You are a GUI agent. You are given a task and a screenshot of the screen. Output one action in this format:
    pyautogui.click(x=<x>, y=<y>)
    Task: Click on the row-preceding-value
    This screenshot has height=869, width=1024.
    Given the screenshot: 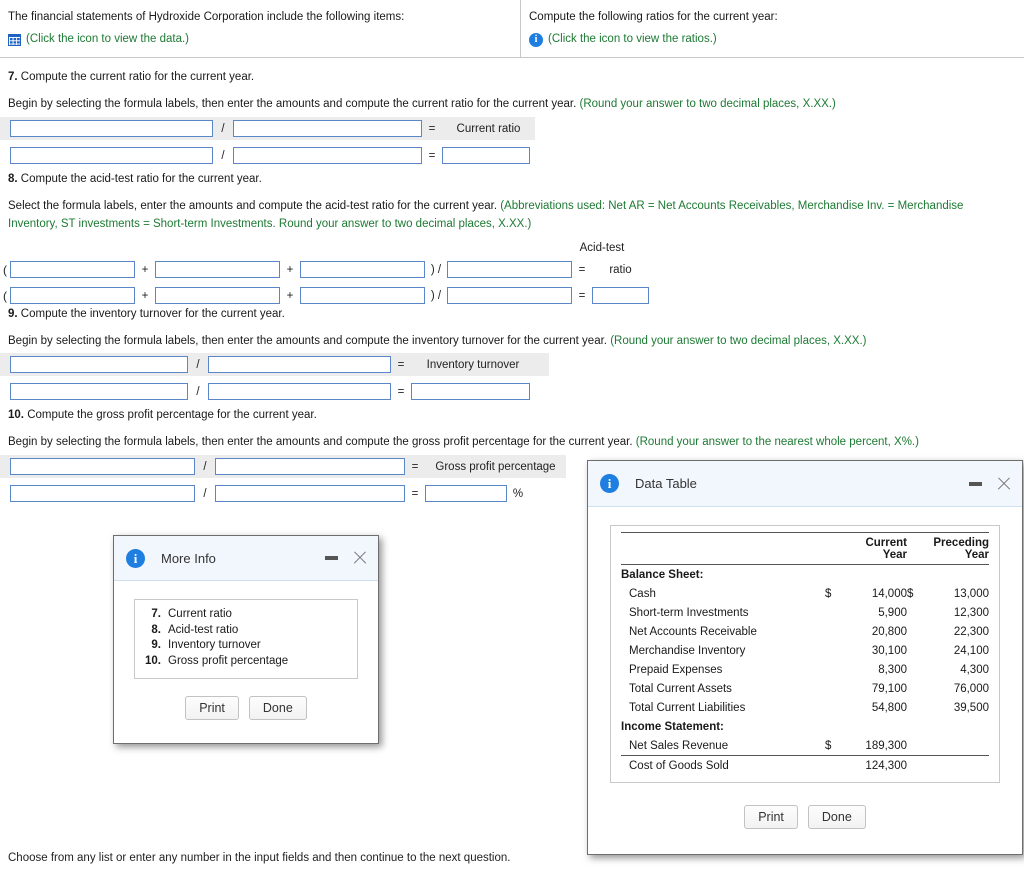 What is the action you would take?
    pyautogui.click(x=955, y=746)
    